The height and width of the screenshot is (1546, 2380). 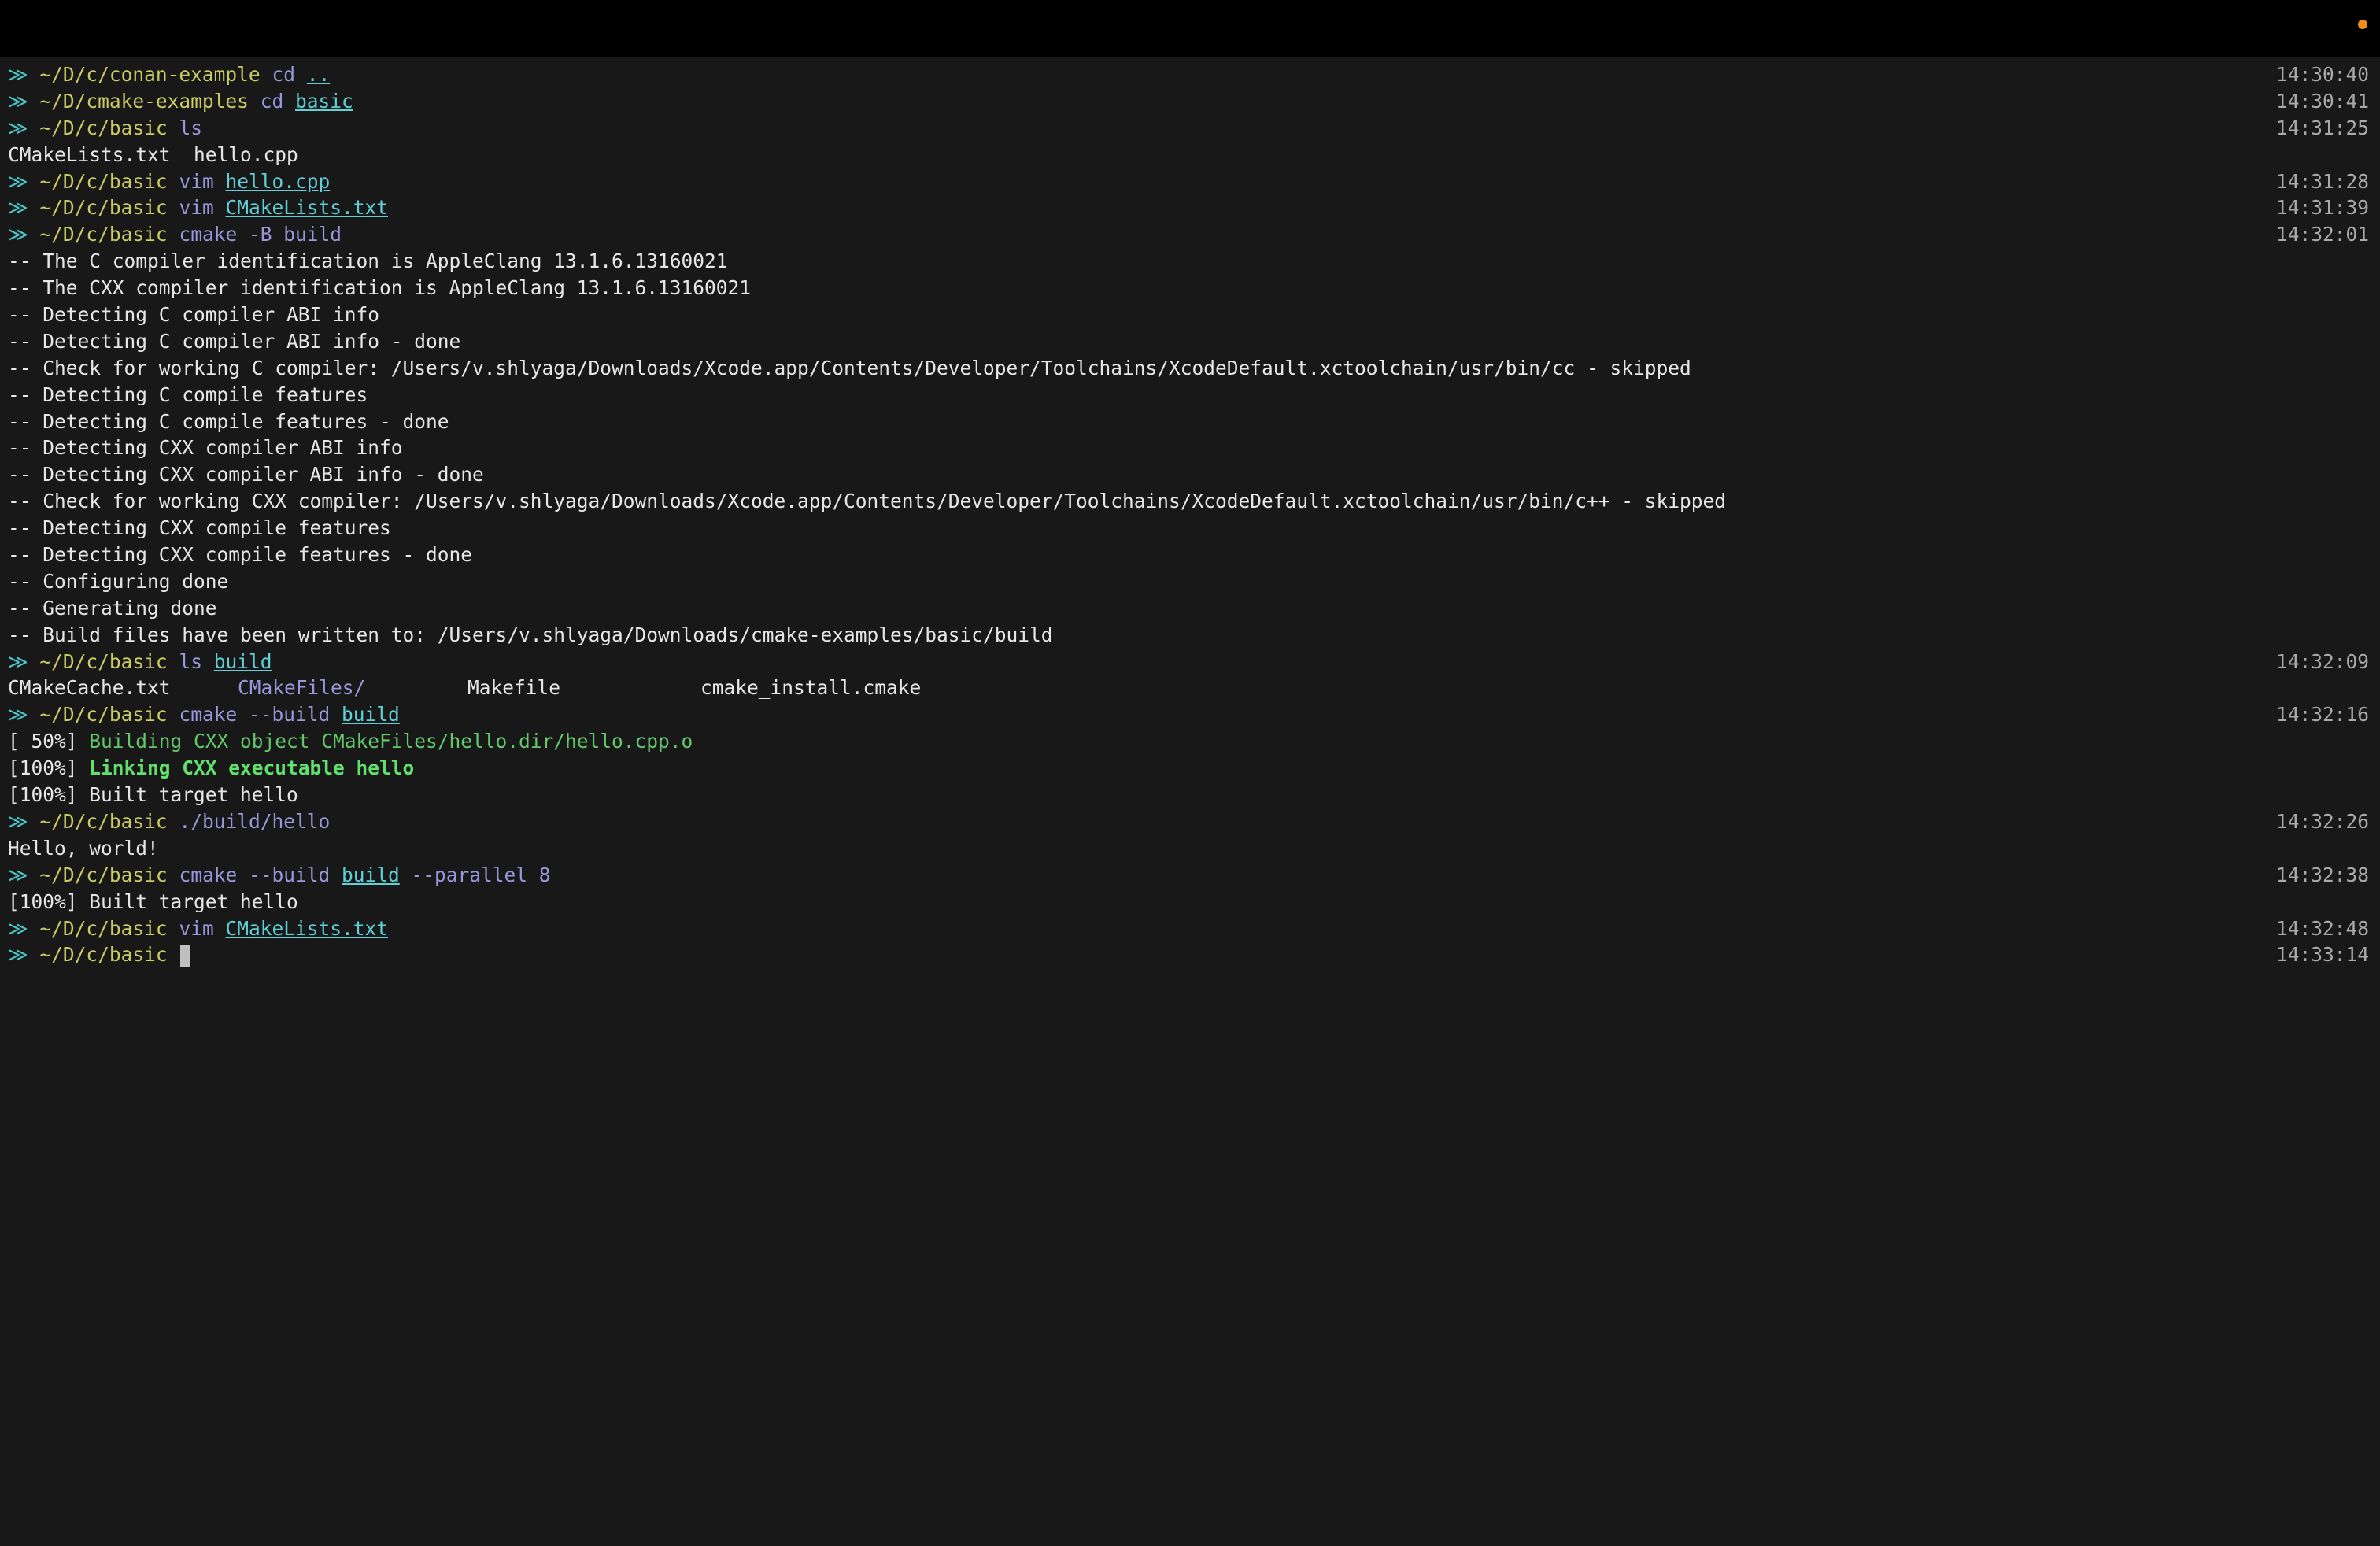 What do you see at coordinates (2322, 928) in the screenshot?
I see `command-timestamp: 14:32:48` at bounding box center [2322, 928].